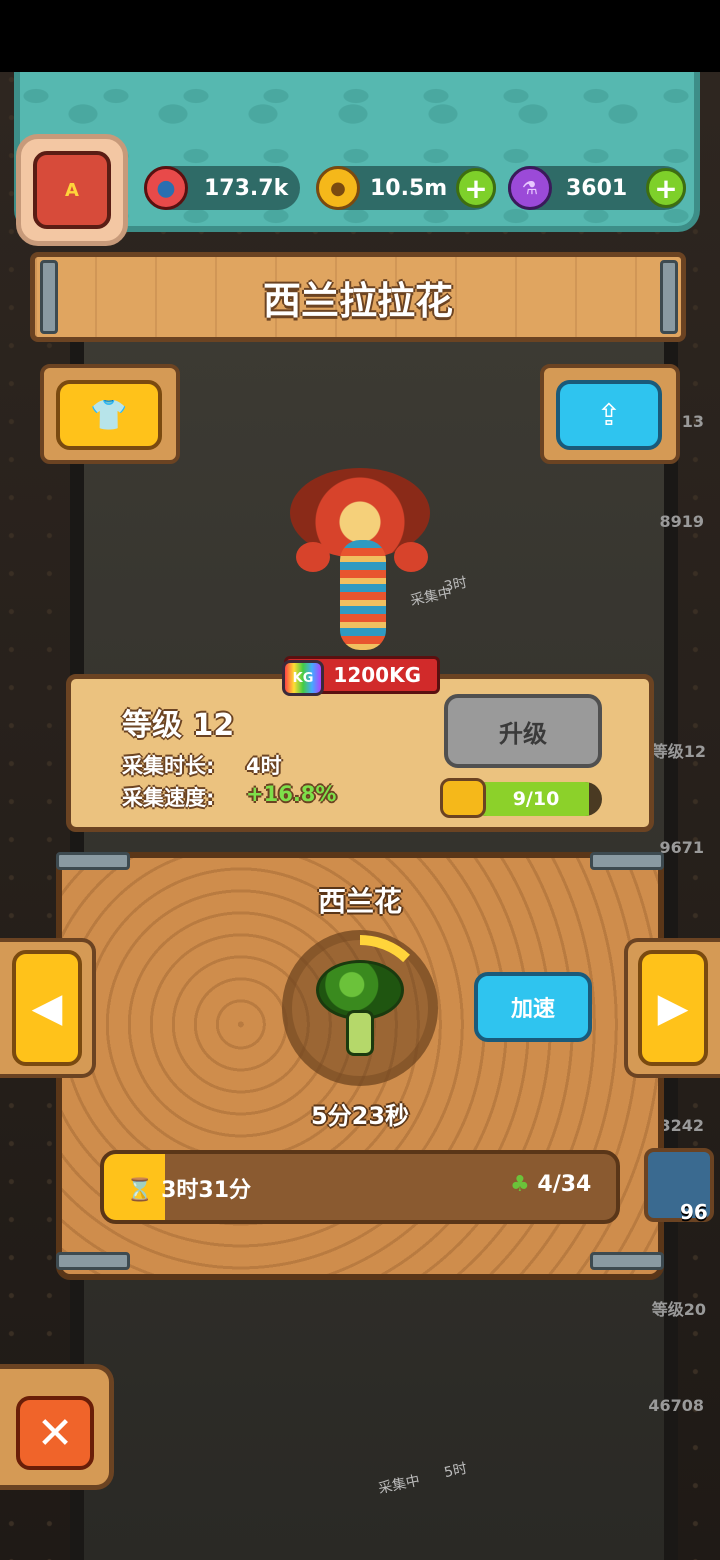  Describe the element at coordinates (246, 188) in the screenshot. I see `eye-count: 173.7k` at that location.